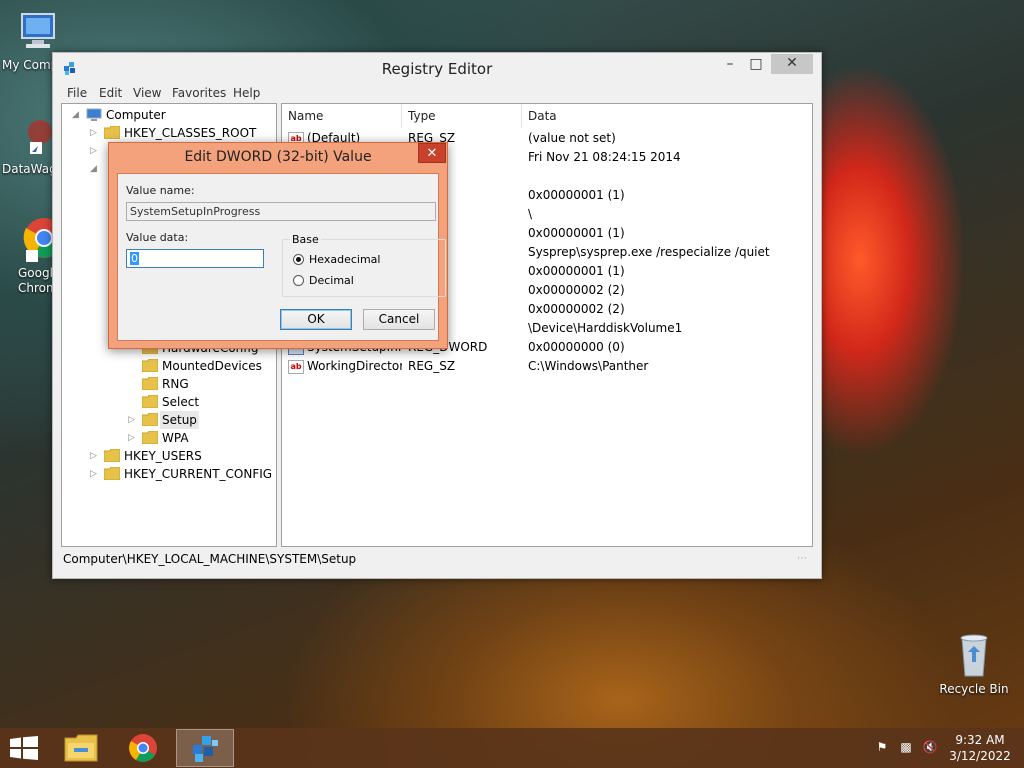 Image resolution: width=1024 pixels, height=768 pixels. What do you see at coordinates (298, 259) in the screenshot?
I see `radio-selected-icon` at bounding box center [298, 259].